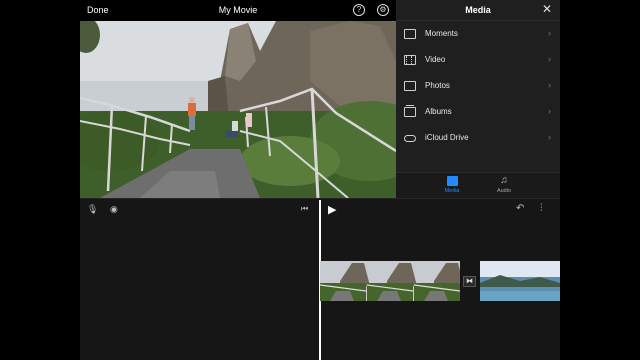 The height and width of the screenshot is (360, 640). What do you see at coordinates (478, 34) in the screenshot?
I see `media-item-moments: Moments ›` at bounding box center [478, 34].